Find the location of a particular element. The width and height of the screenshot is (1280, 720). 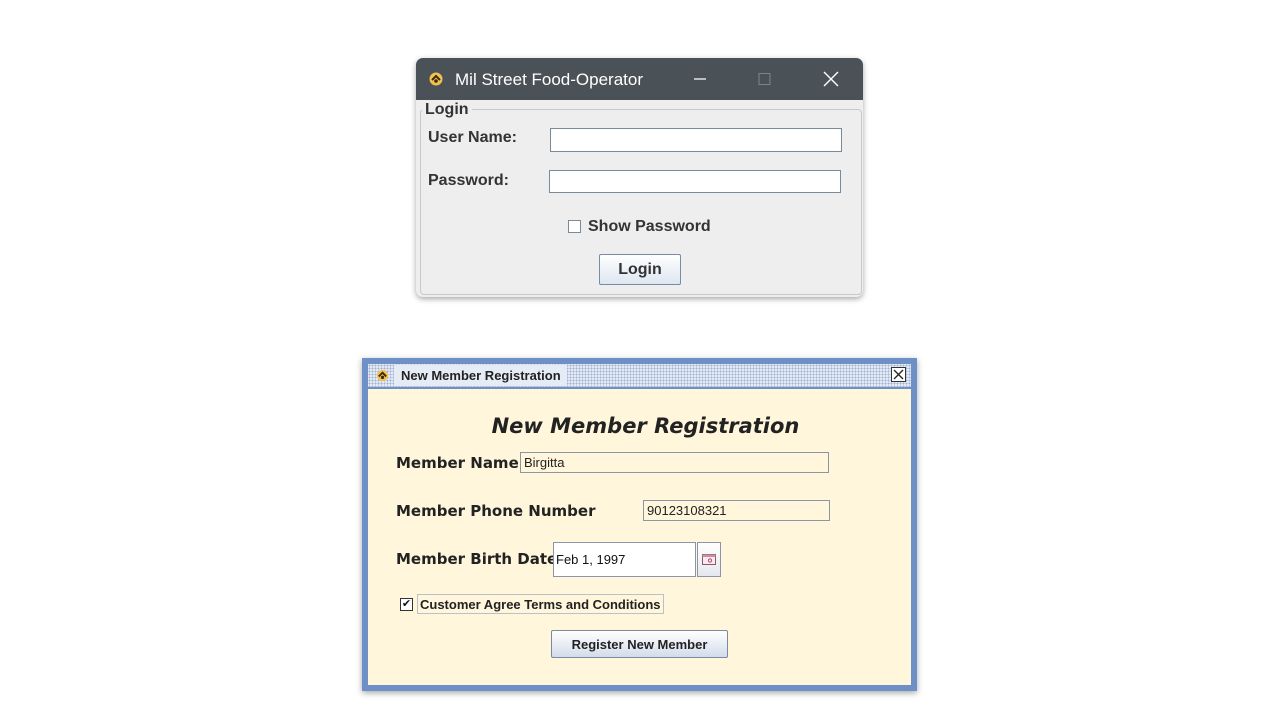

register-new-member-button: Register New Member is located at coordinates (639, 644).